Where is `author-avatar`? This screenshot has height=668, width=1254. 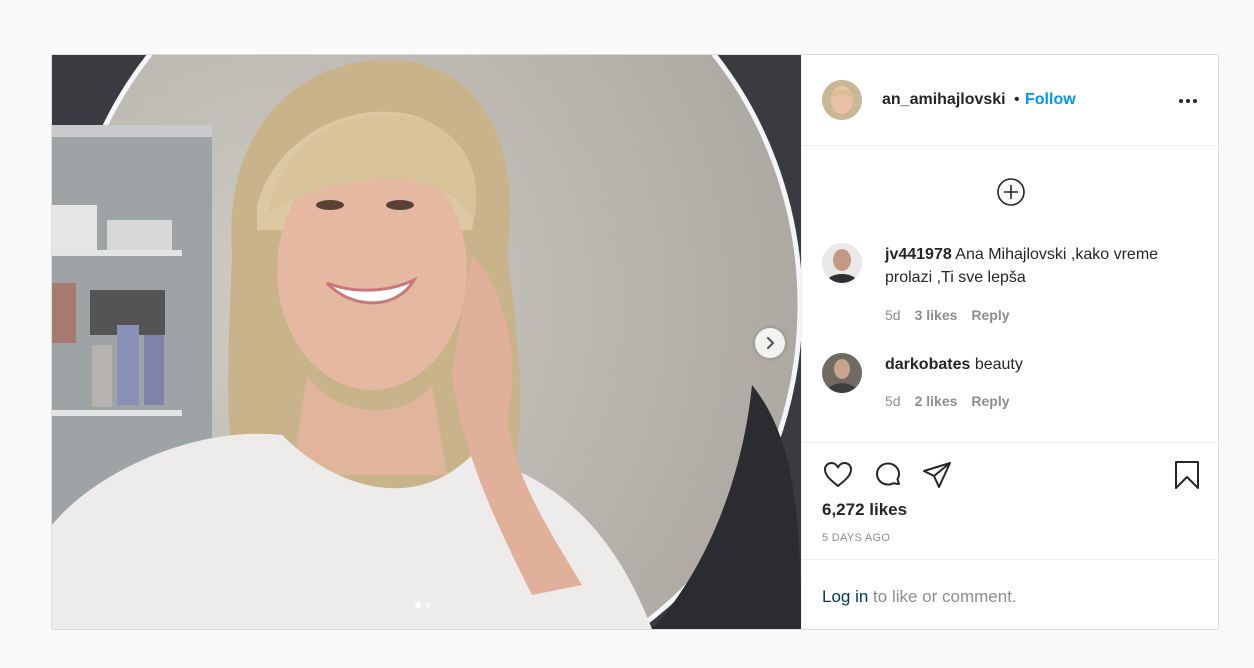
author-avatar is located at coordinates (842, 100).